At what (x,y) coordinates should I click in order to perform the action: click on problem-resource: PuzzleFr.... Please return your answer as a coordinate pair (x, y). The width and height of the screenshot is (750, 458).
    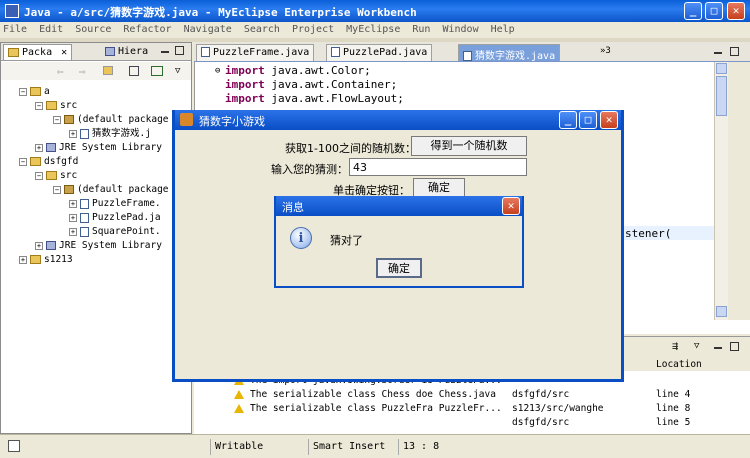
    Looking at the image, I should click on (470, 408).